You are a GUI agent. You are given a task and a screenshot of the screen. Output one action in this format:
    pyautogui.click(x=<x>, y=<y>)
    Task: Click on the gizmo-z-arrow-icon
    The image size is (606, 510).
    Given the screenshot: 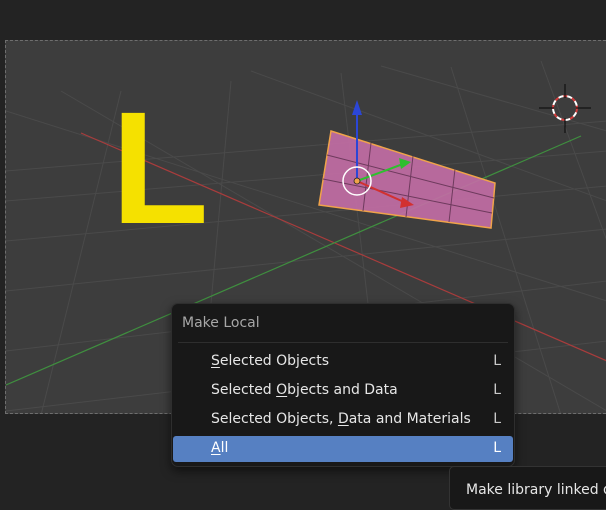 What is the action you would take?
    pyautogui.click(x=357, y=107)
    